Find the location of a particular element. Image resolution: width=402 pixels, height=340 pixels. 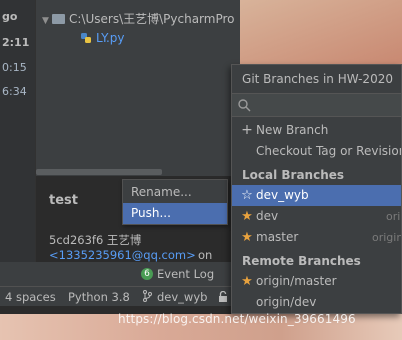

python-file-icon is located at coordinates (86, 38).